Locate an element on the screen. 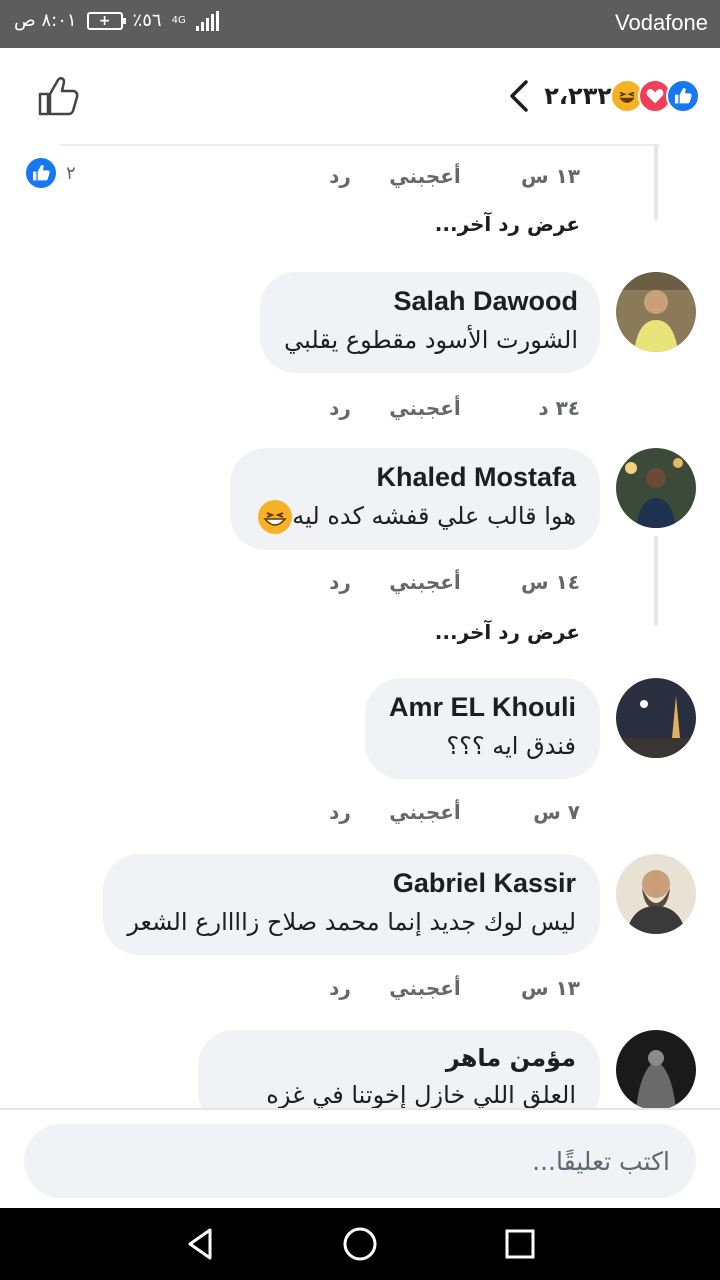  reply-reaction-badge: ٢ is located at coordinates (50, 173).